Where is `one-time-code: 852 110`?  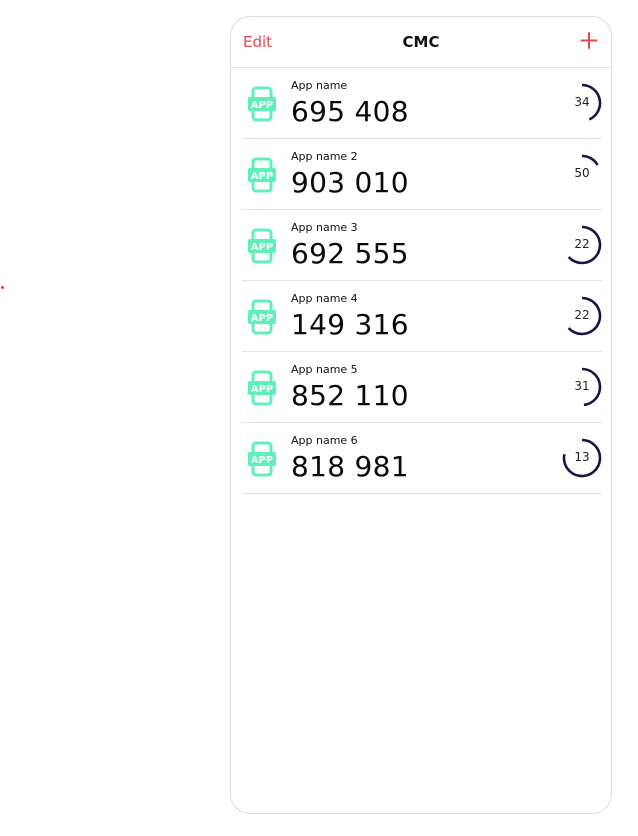 one-time-code: 852 110 is located at coordinates (350, 395).